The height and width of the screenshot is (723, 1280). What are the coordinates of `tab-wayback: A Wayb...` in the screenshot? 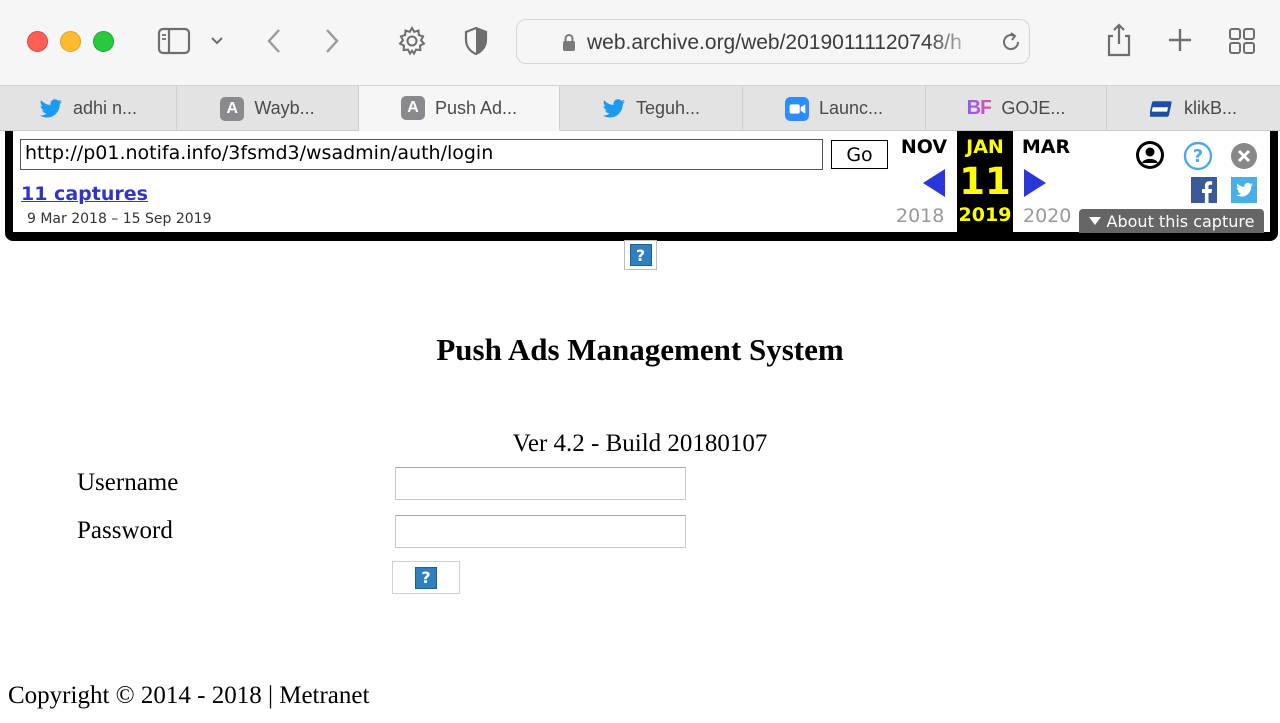 It's located at (268, 108).